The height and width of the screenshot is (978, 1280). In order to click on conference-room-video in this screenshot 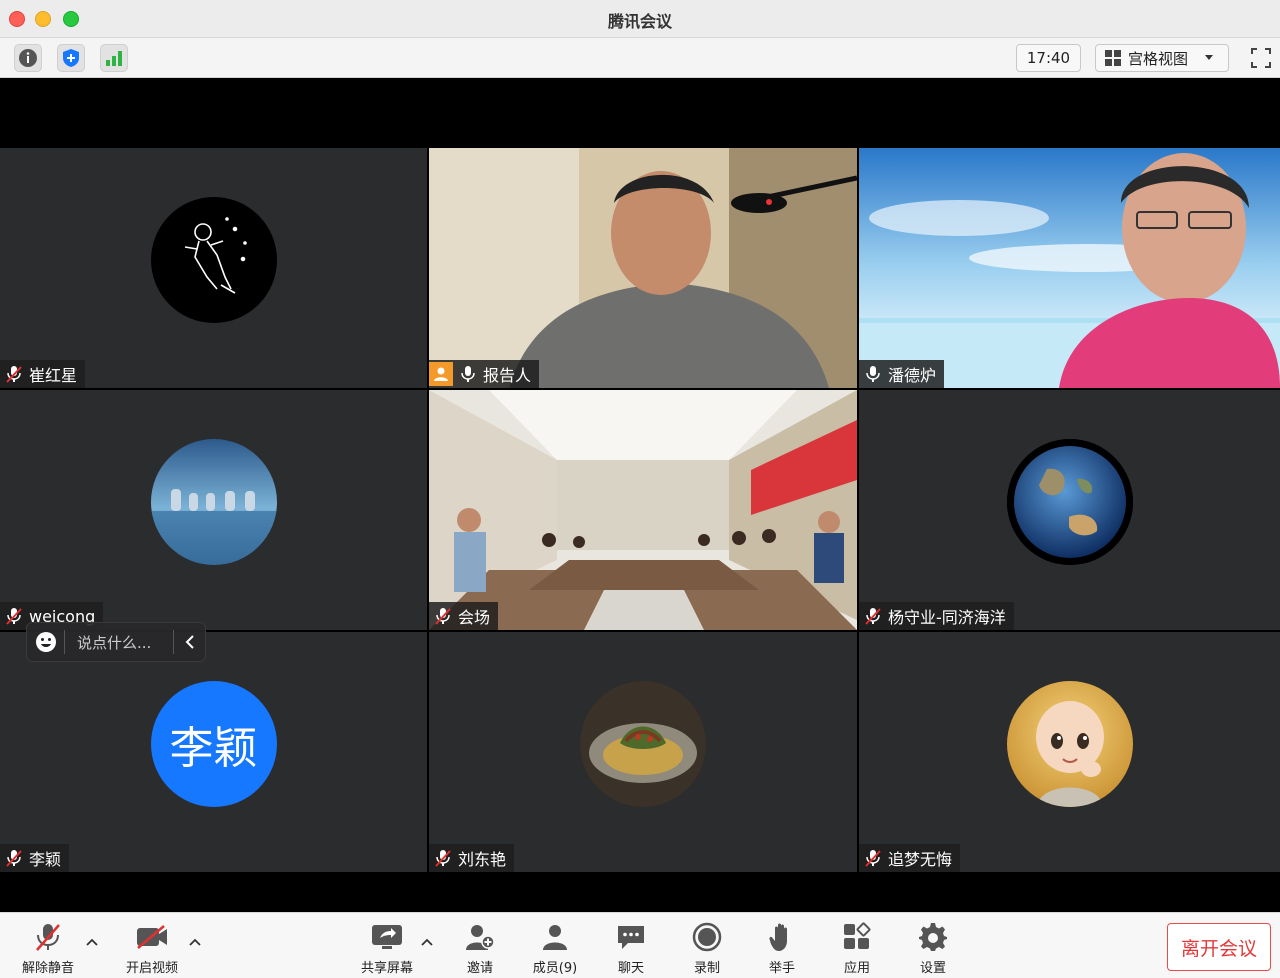, I will do `click(643, 510)`.